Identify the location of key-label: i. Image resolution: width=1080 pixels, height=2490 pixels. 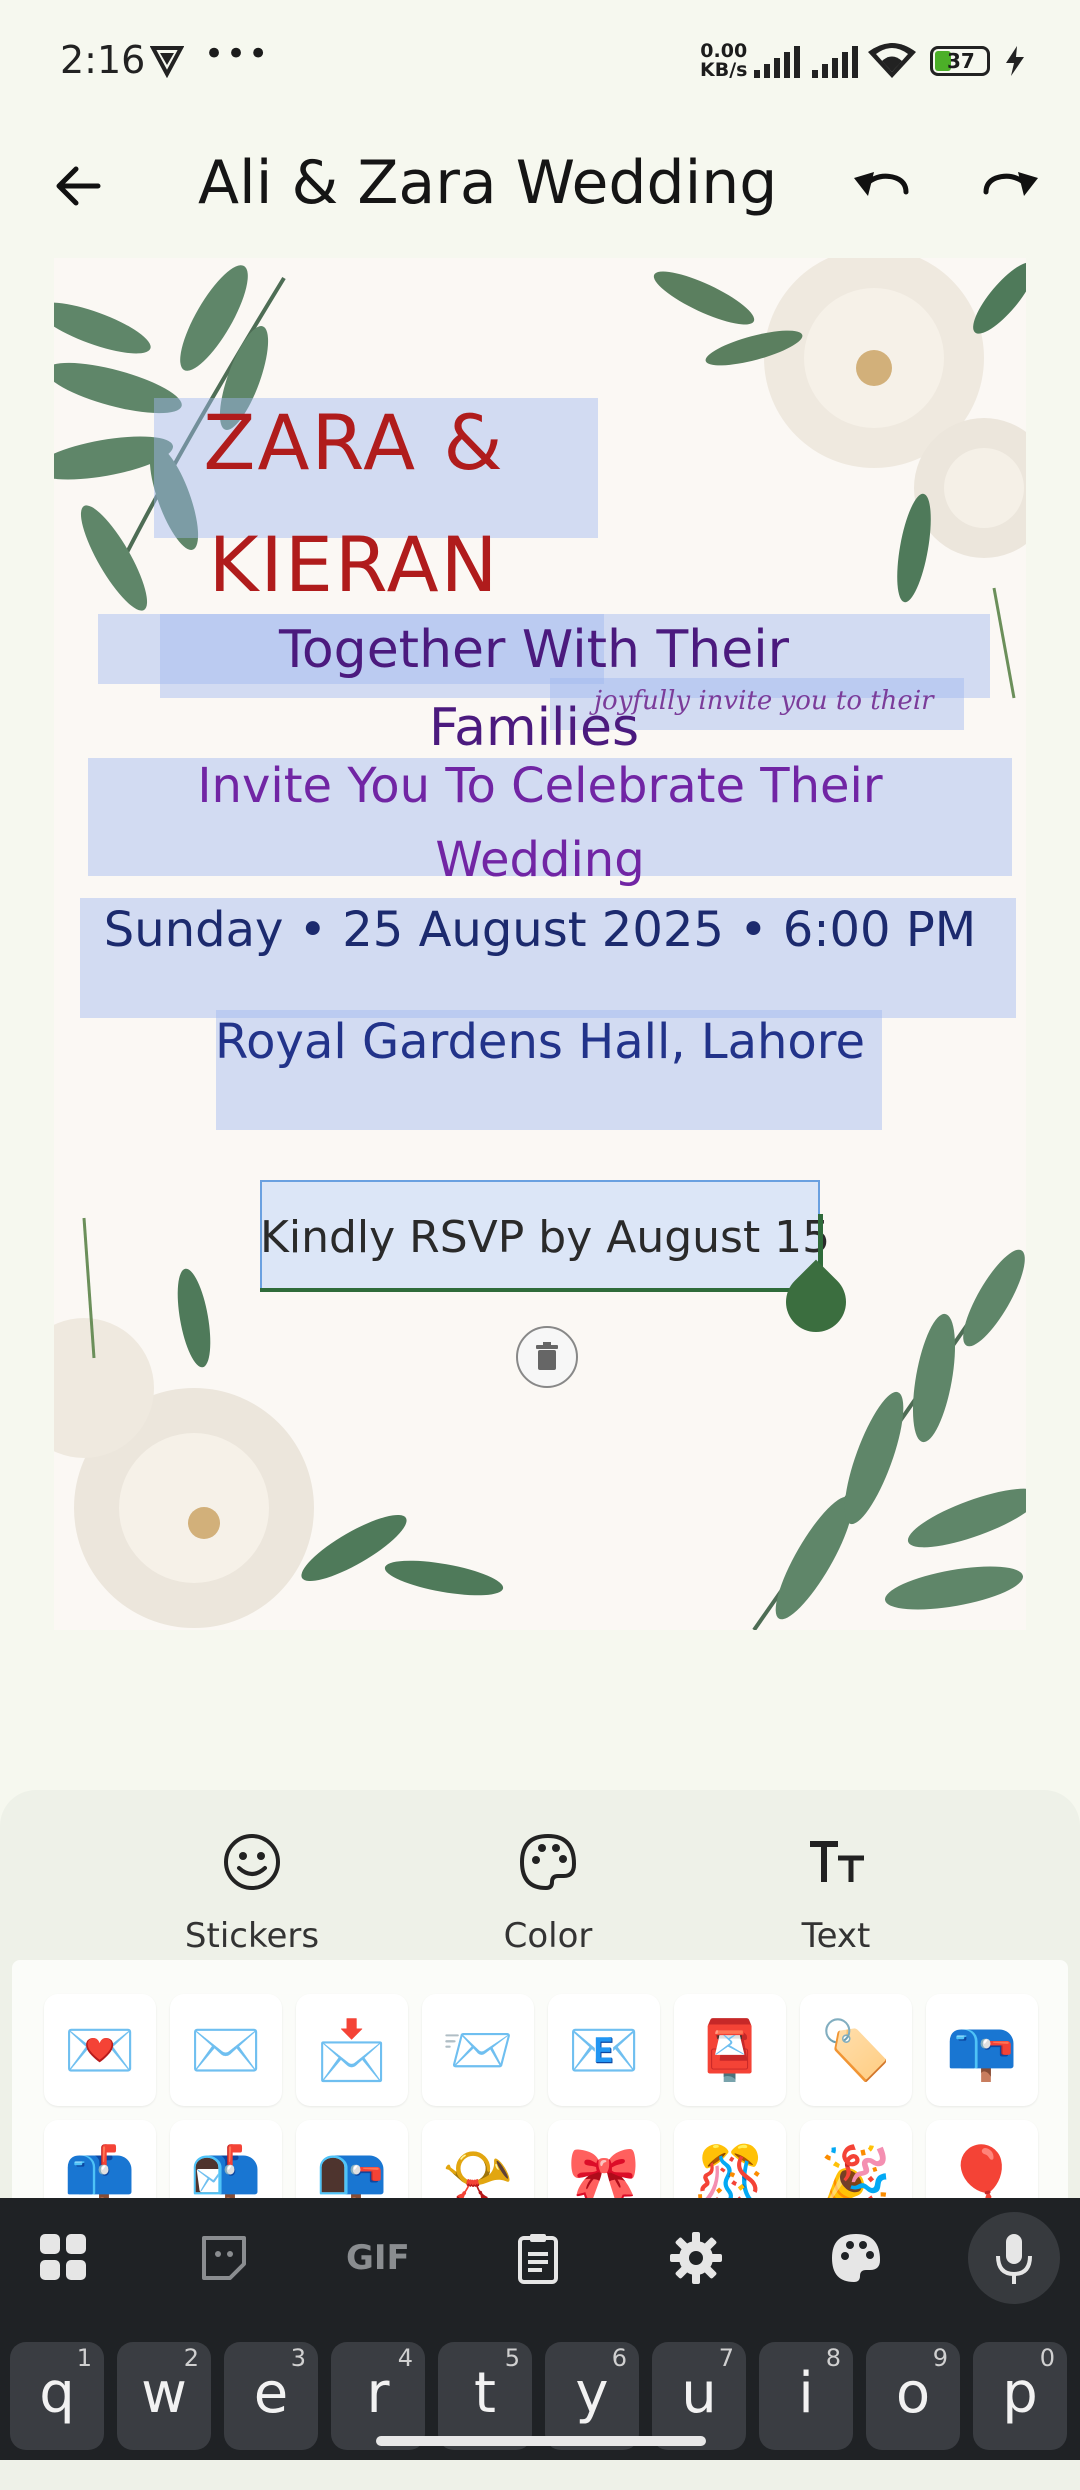
(806, 2393).